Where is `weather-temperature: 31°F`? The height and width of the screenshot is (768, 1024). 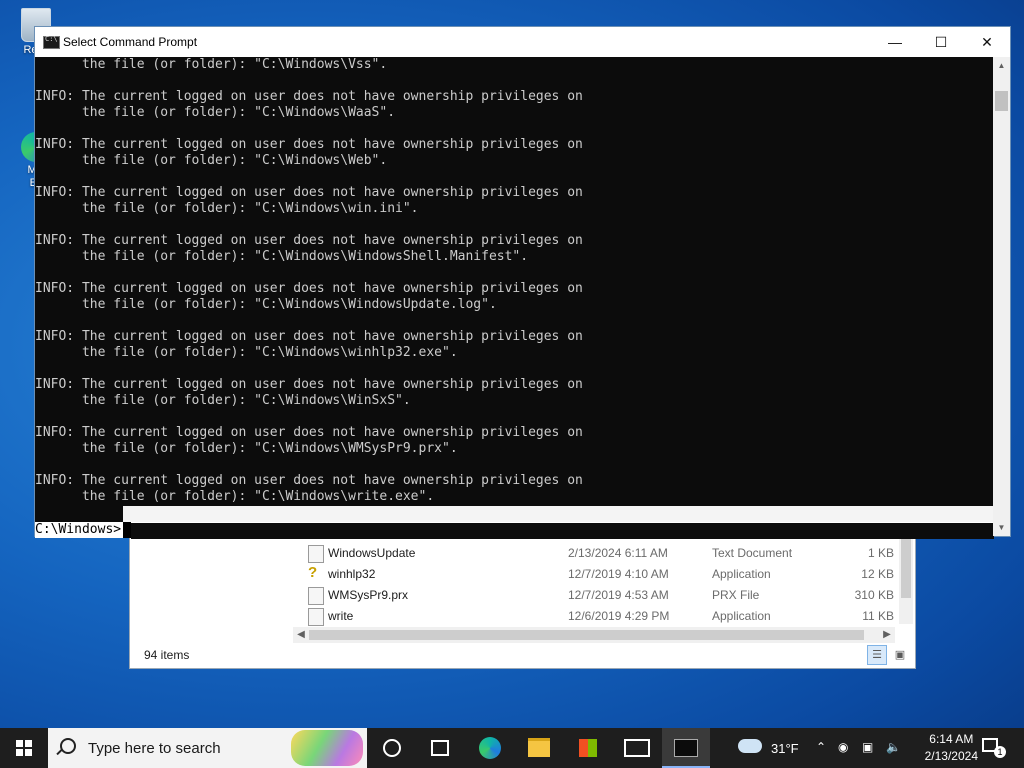
weather-temperature: 31°F is located at coordinates (785, 748).